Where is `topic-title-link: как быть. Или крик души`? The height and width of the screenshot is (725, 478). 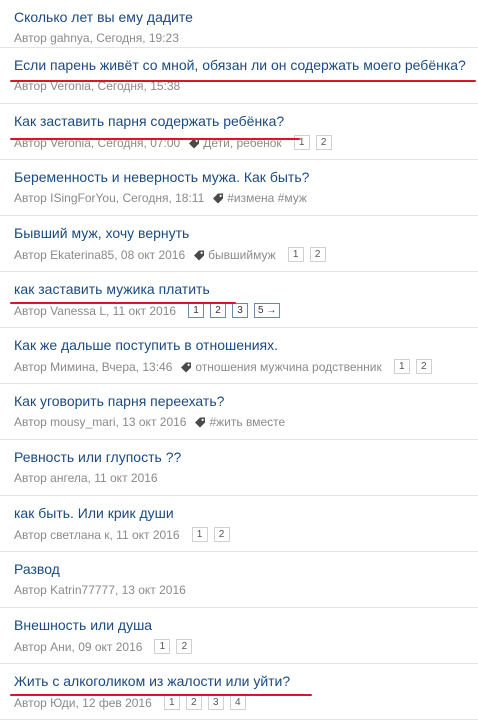 topic-title-link: как быть. Или крик души is located at coordinates (94, 513).